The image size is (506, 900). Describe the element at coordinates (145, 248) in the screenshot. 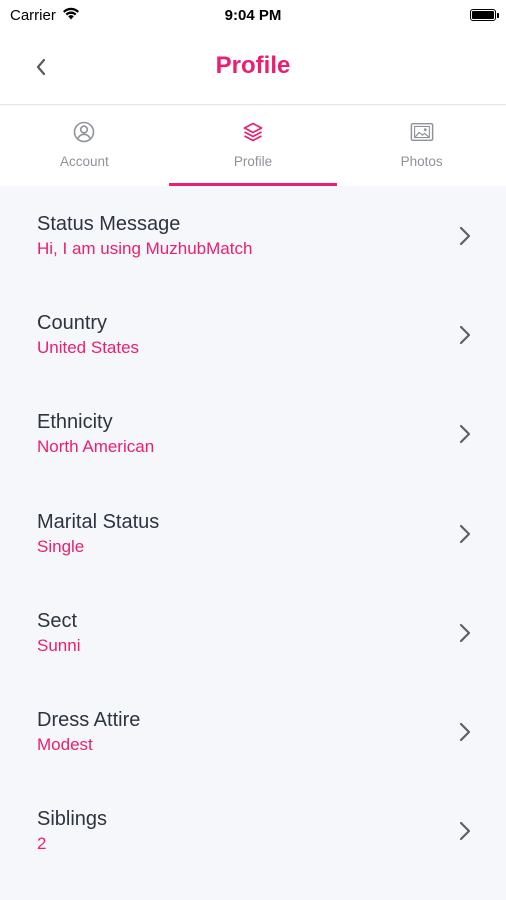

I see `field-value: Hi, I am using MuzhubMatch` at that location.